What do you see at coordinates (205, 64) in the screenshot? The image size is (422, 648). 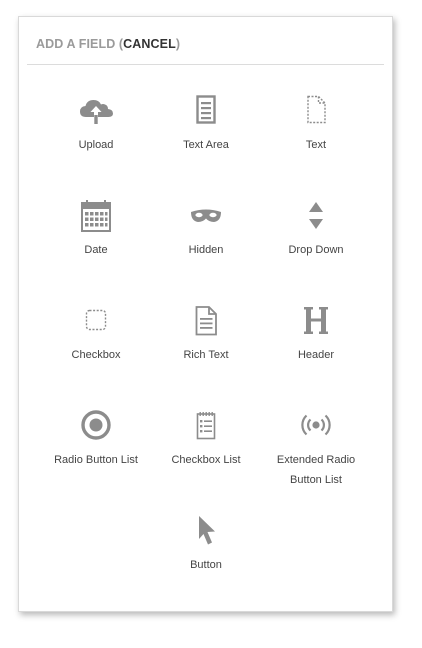 I see `header-divider` at bounding box center [205, 64].